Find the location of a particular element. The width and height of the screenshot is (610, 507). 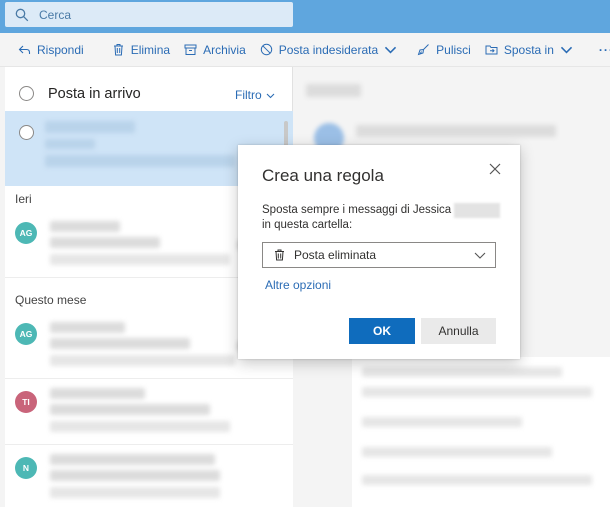

filter-label: Filtro is located at coordinates (248, 95).